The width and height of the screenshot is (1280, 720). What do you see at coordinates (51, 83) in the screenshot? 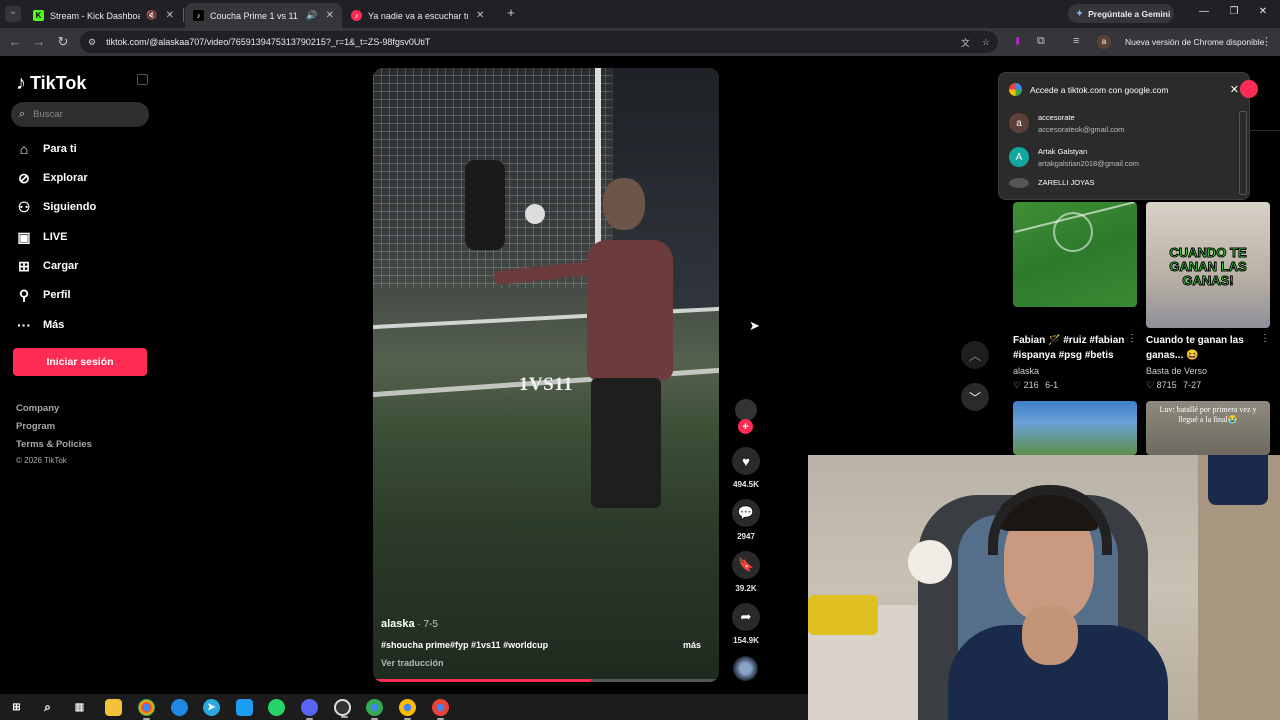
I see `tiktok-logo: ♪ TikTok` at bounding box center [51, 83].